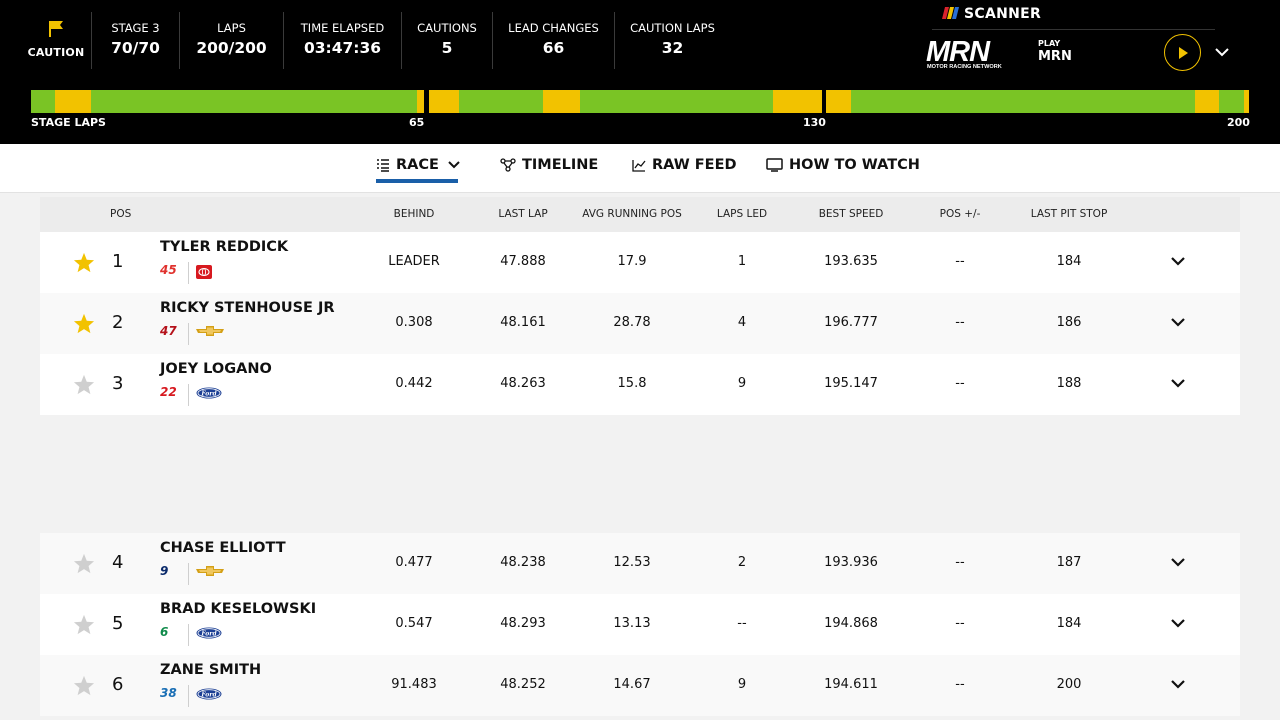 The height and width of the screenshot is (720, 1280). What do you see at coordinates (950, 13) in the screenshot?
I see `scanner-stripes-icon` at bounding box center [950, 13].